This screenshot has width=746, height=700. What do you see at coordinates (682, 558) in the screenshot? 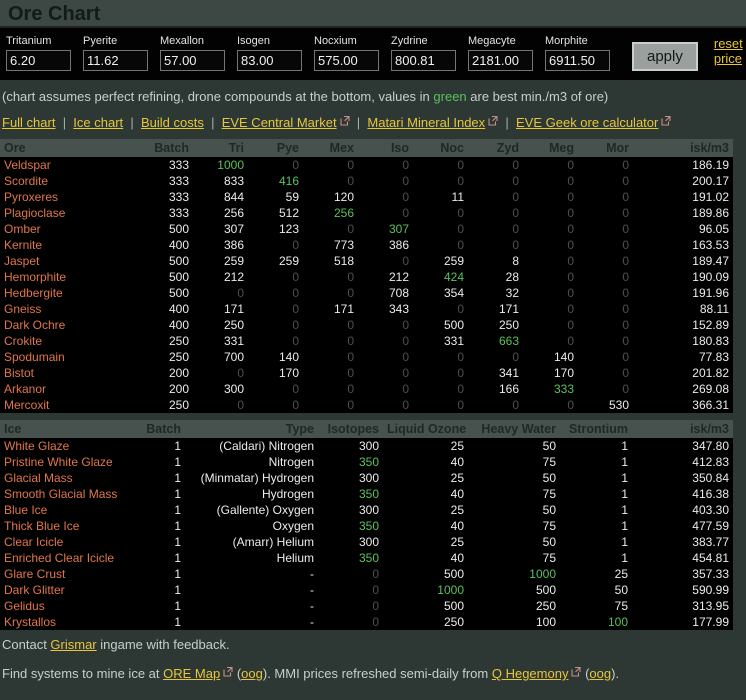
I see `cell-value: 454.81` at bounding box center [682, 558].